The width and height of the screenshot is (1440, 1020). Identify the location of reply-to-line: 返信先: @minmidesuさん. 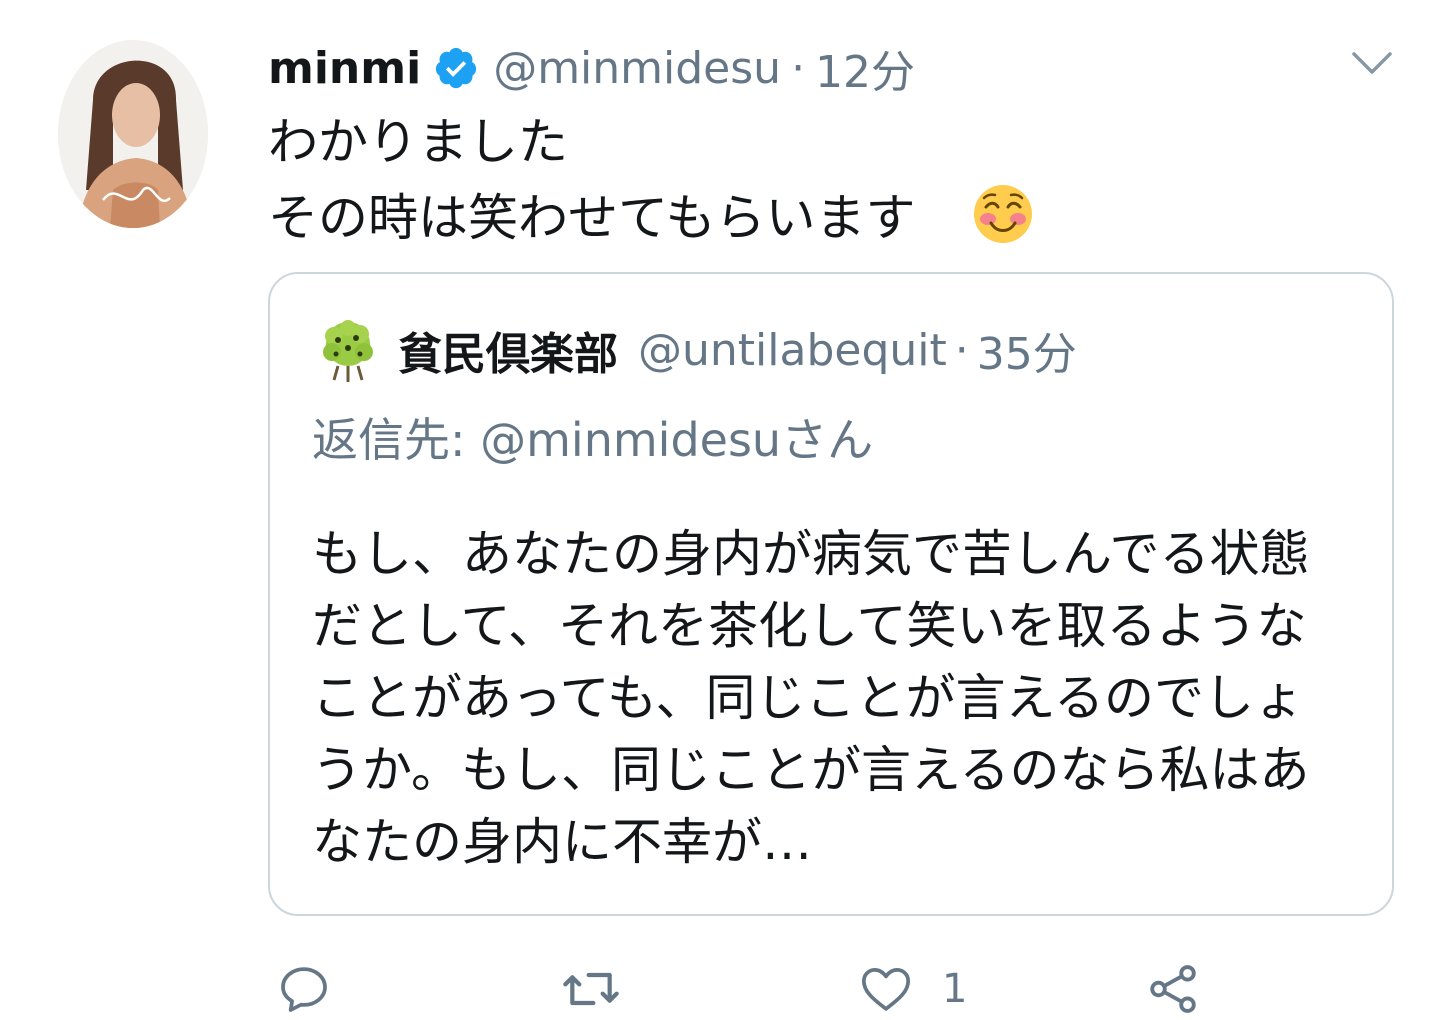
(592, 437).